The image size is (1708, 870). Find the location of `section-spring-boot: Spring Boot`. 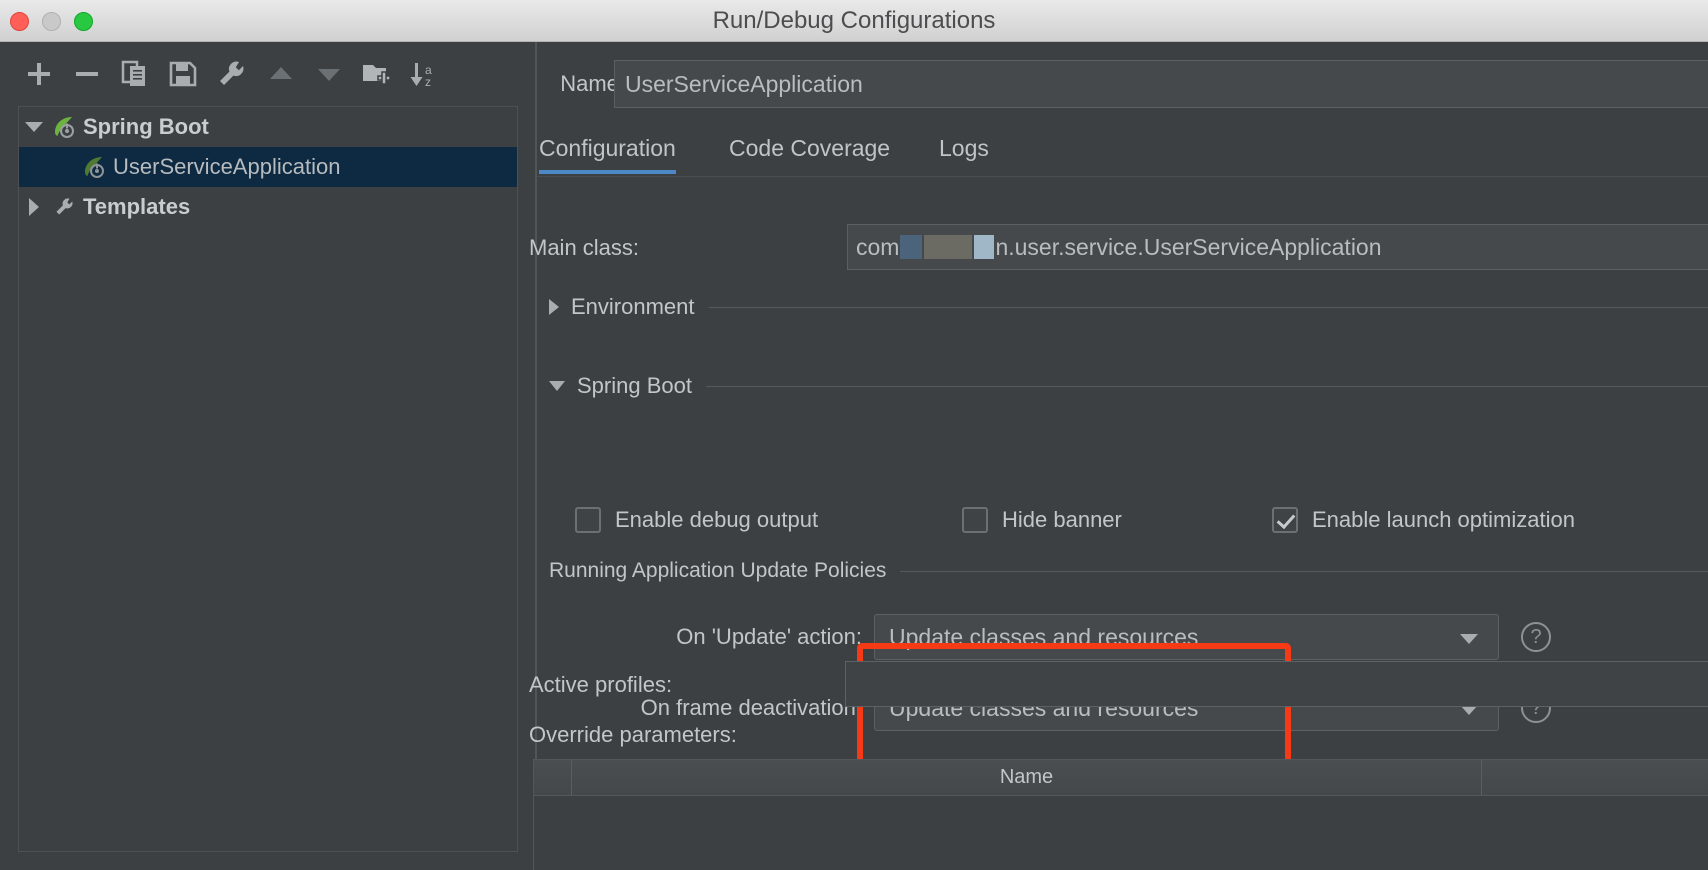

section-spring-boot: Spring Boot is located at coordinates (1128, 386).